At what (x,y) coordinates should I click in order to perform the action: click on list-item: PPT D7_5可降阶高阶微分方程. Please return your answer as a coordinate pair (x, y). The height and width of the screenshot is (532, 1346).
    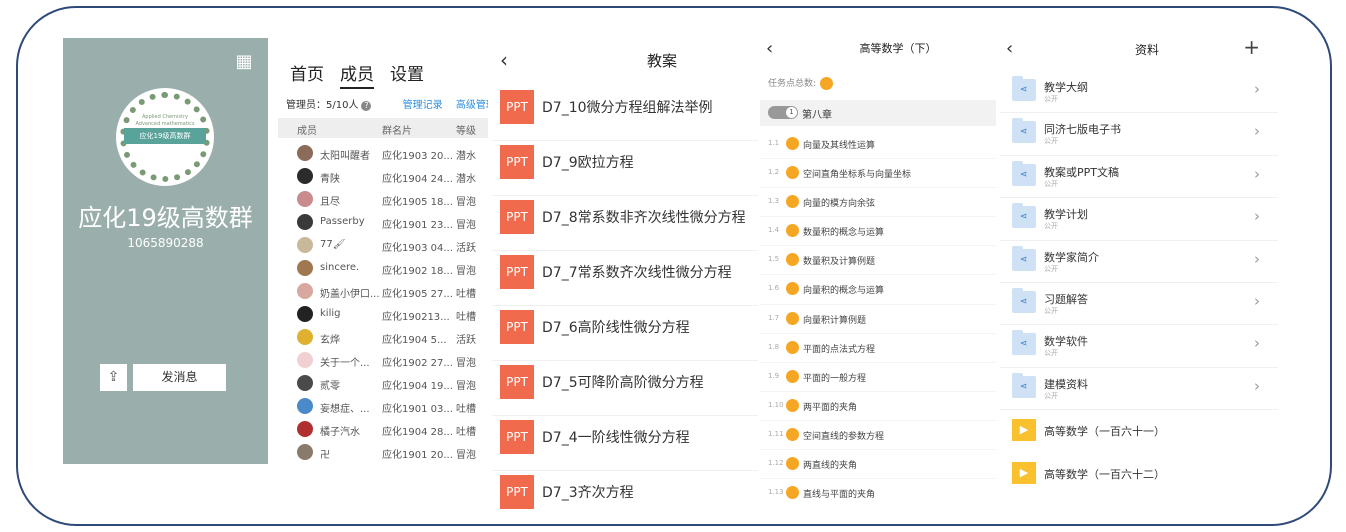
    Looking at the image, I should click on (625, 388).